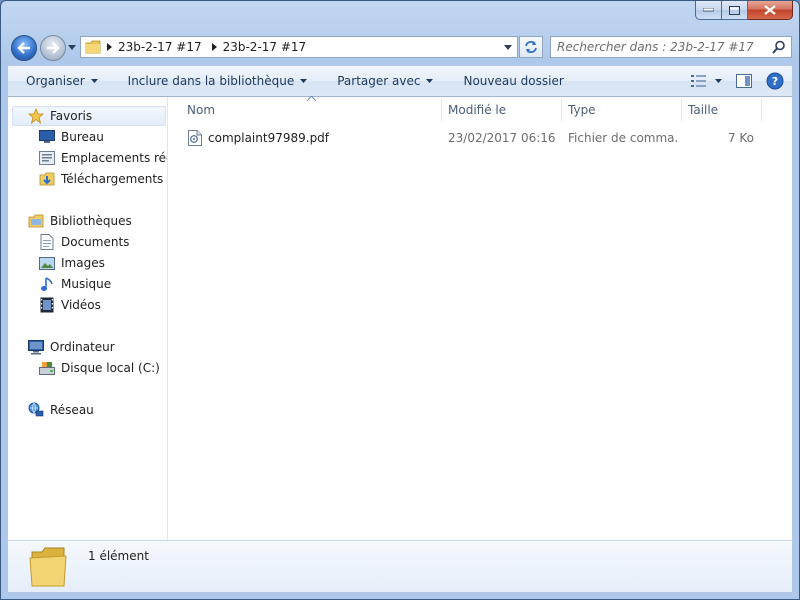 The image size is (800, 600). Describe the element at coordinates (110, 368) in the screenshot. I see `nav-item-label: Disque local (C:)` at that location.